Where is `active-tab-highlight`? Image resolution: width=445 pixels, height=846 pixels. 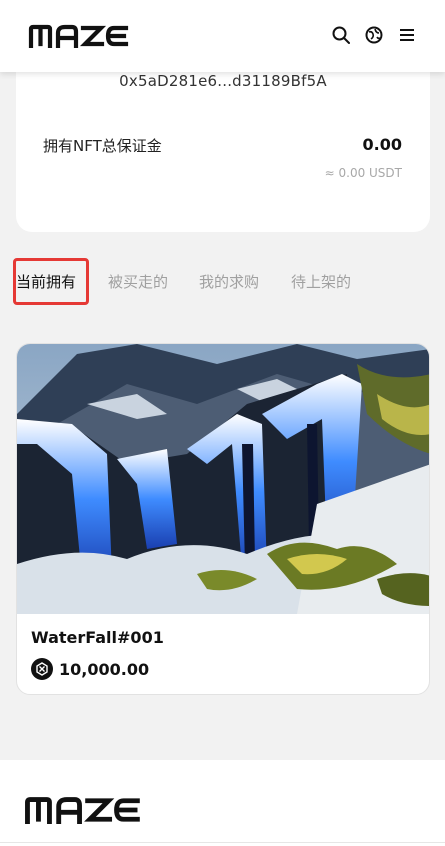 active-tab-highlight is located at coordinates (51, 281).